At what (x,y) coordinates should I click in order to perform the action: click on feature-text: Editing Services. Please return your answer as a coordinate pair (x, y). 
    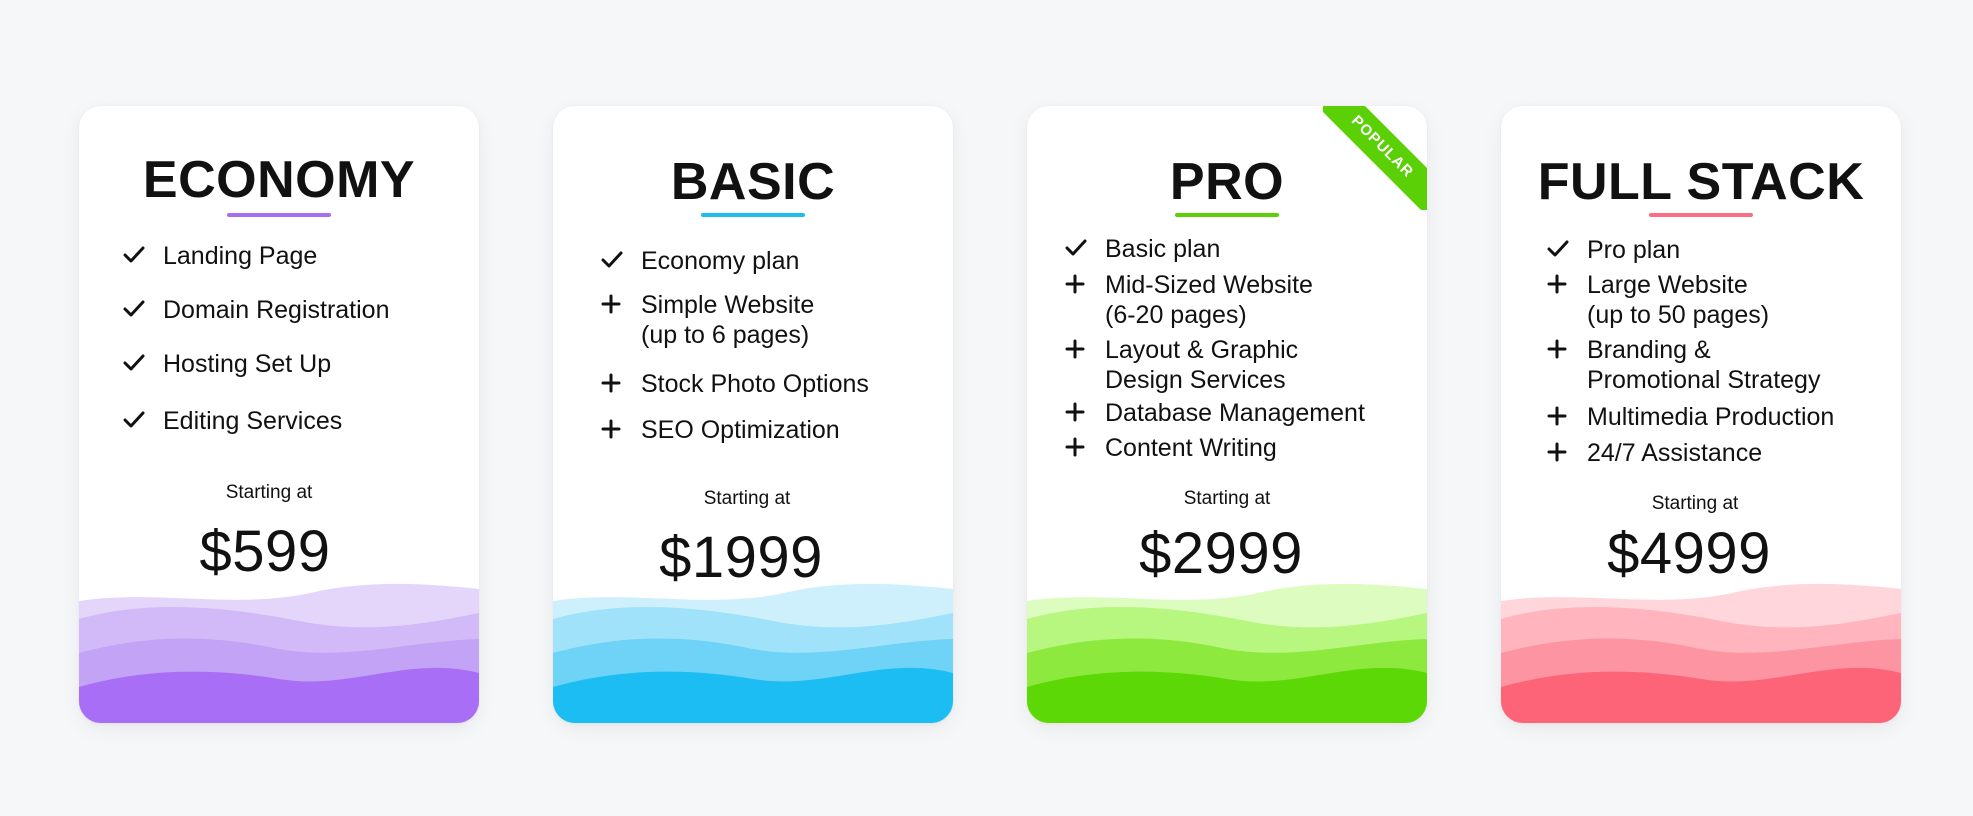
    Looking at the image, I should click on (253, 421).